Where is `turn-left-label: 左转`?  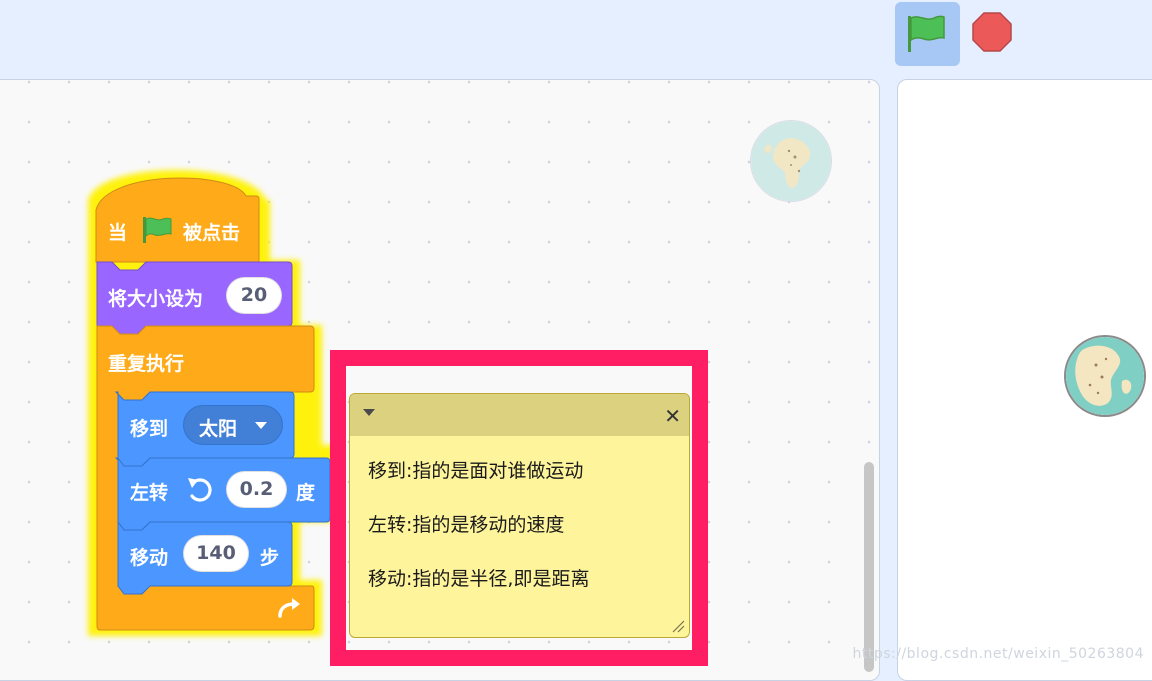
turn-left-label: 左转 is located at coordinates (149, 493).